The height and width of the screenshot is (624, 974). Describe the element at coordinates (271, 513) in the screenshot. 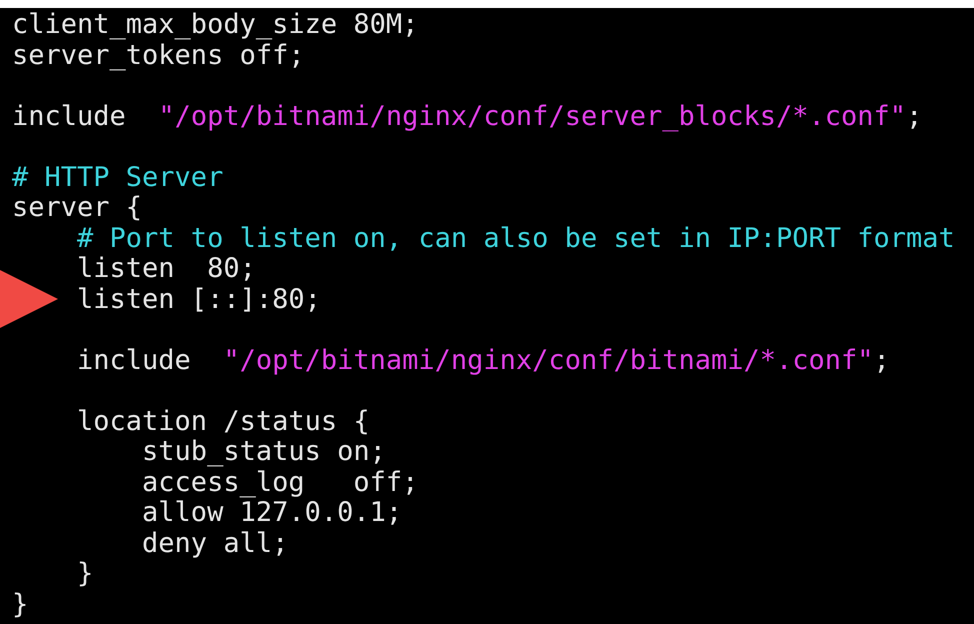

I see `code-line: allow 127.0.0.1;` at that location.